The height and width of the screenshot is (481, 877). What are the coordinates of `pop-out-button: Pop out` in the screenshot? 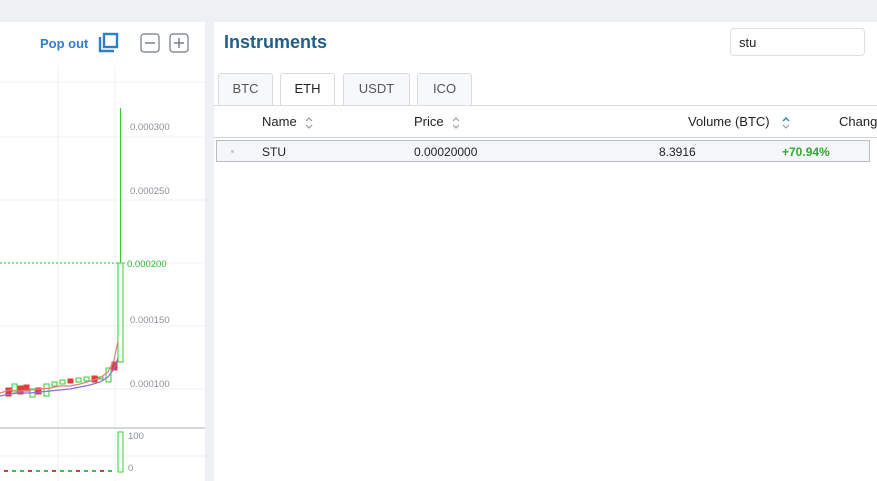 It's located at (64, 43).